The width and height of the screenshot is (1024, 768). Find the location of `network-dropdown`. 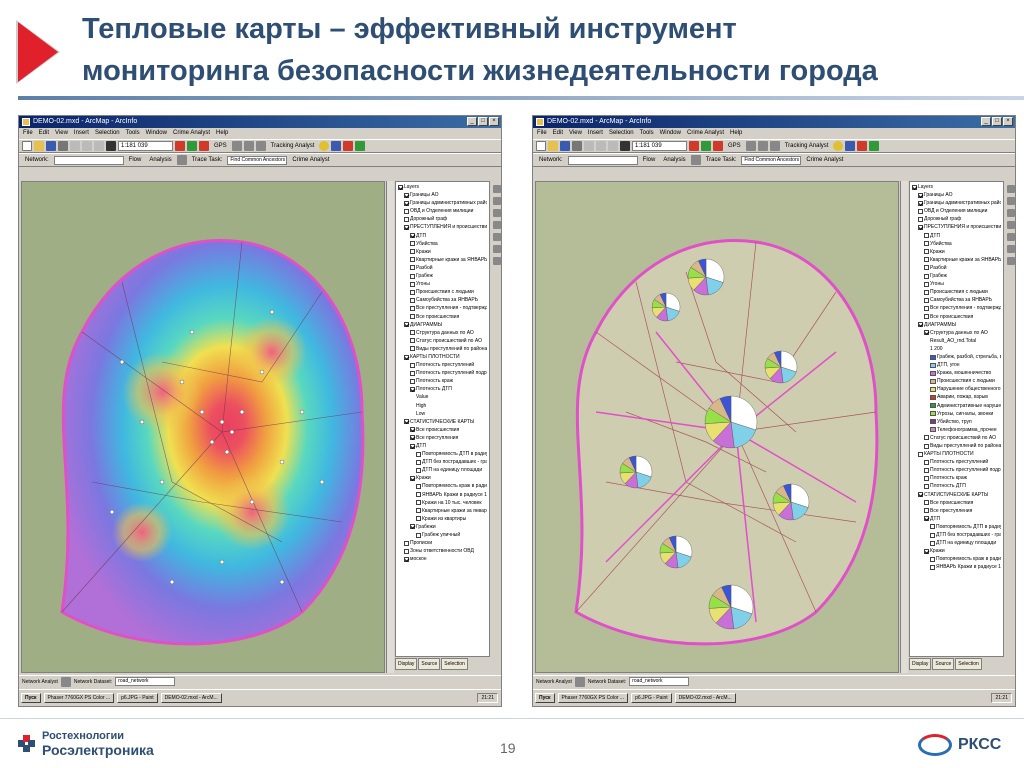

network-dropdown is located at coordinates (602, 160).